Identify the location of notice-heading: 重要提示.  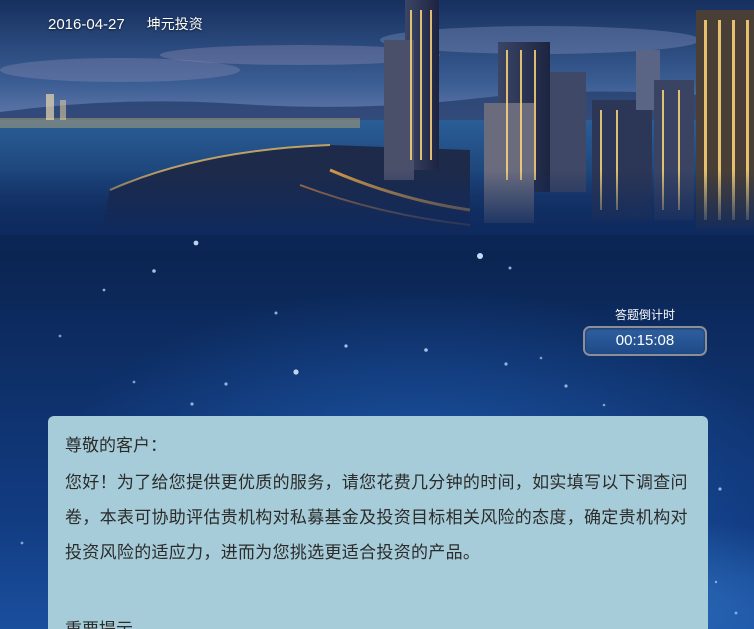
(99, 622).